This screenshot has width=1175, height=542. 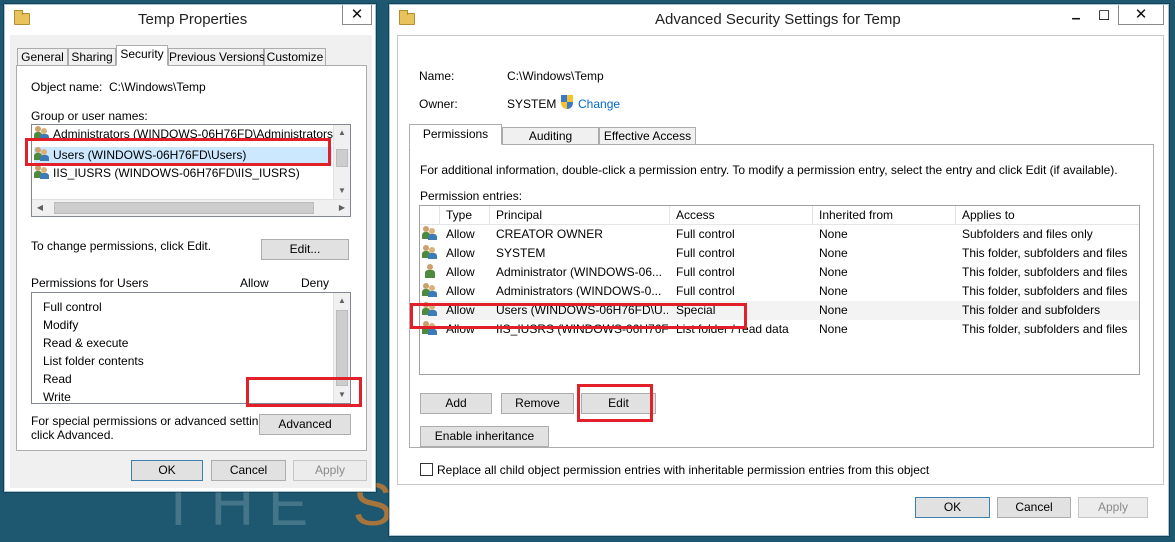 I want to click on highlight-advanced-button, so click(x=304, y=392).